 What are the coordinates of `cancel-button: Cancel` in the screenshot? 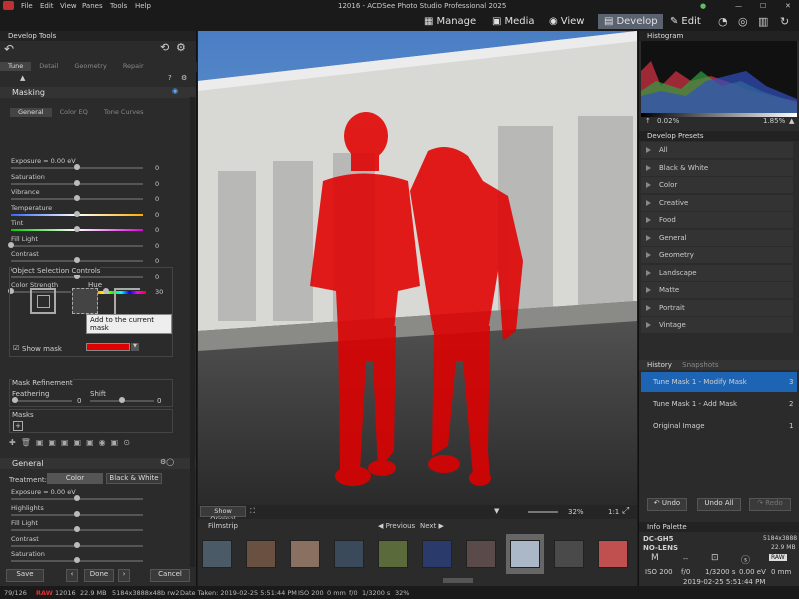 It's located at (170, 575).